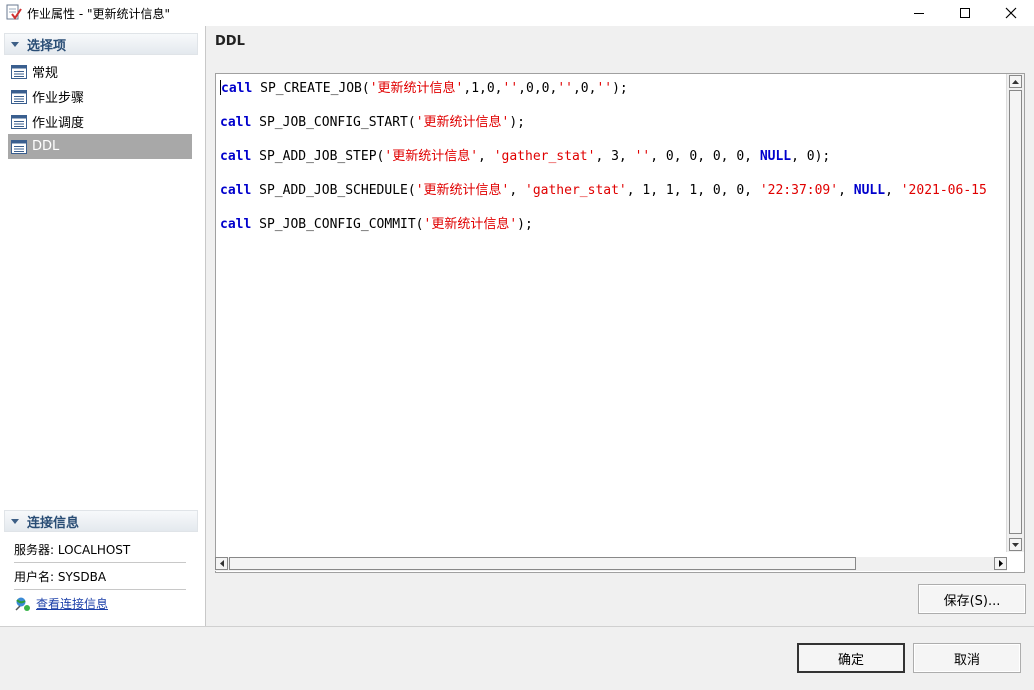 The width and height of the screenshot is (1034, 690). What do you see at coordinates (517, 13) in the screenshot?
I see `title-bar: 作业属性 - "更新统计信息"` at bounding box center [517, 13].